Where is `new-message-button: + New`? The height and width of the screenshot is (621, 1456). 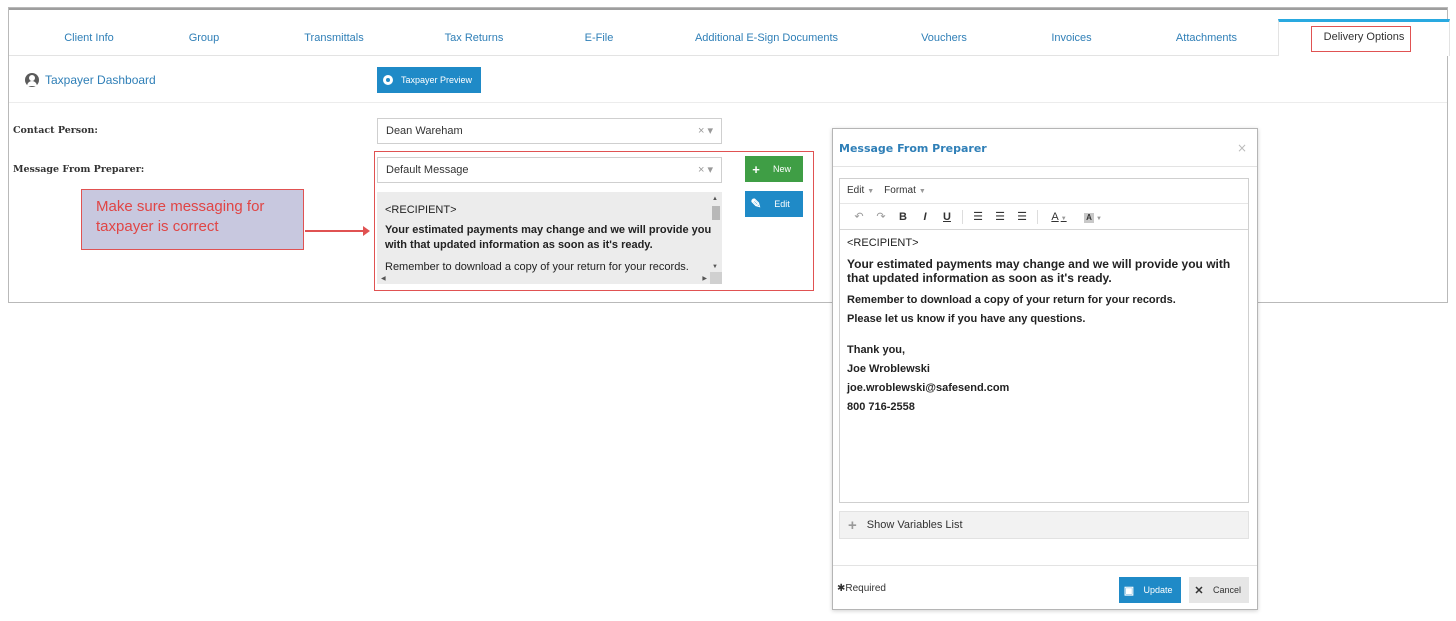 new-message-button: + New is located at coordinates (774, 169).